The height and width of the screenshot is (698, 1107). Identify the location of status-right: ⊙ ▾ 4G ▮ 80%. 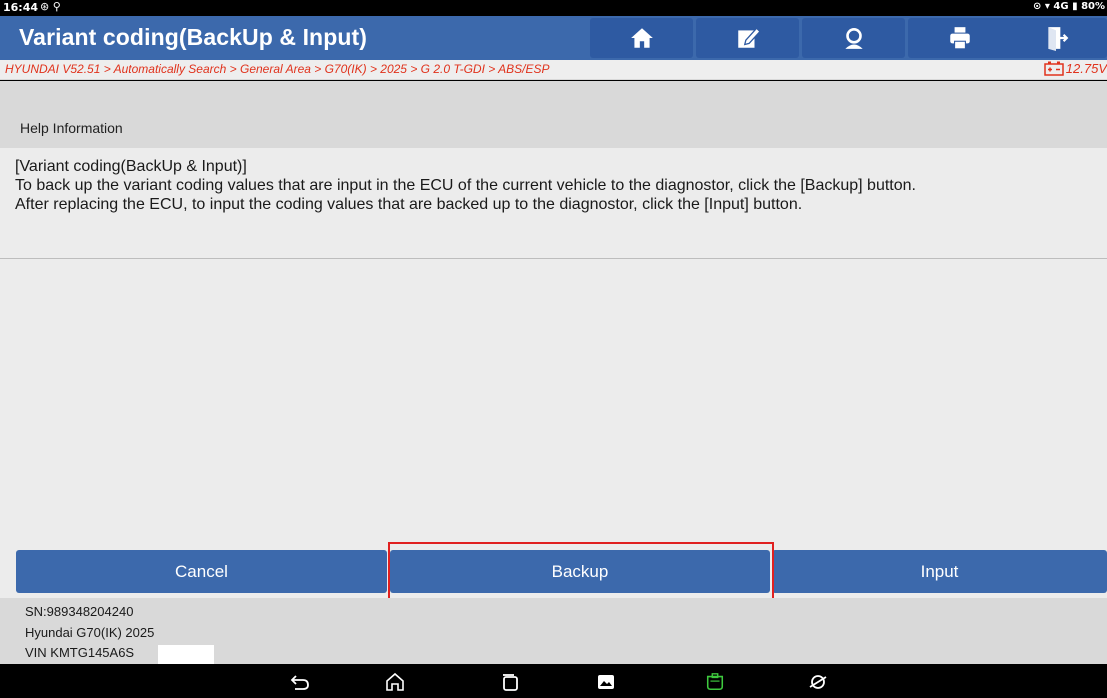
(1069, 6).